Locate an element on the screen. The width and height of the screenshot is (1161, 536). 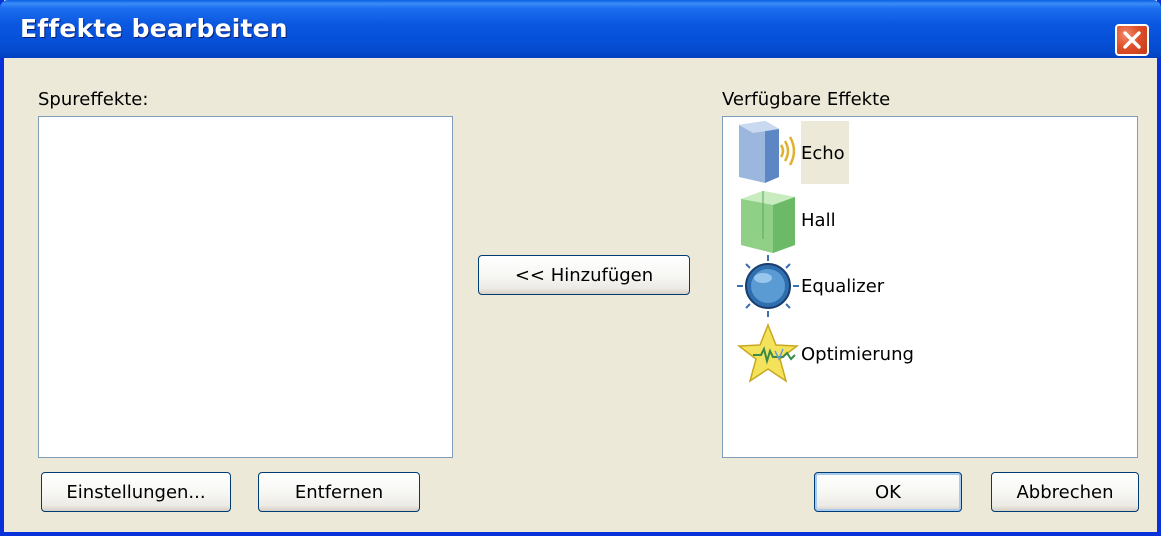
add-button: << Hinzufügen is located at coordinates (584, 275).